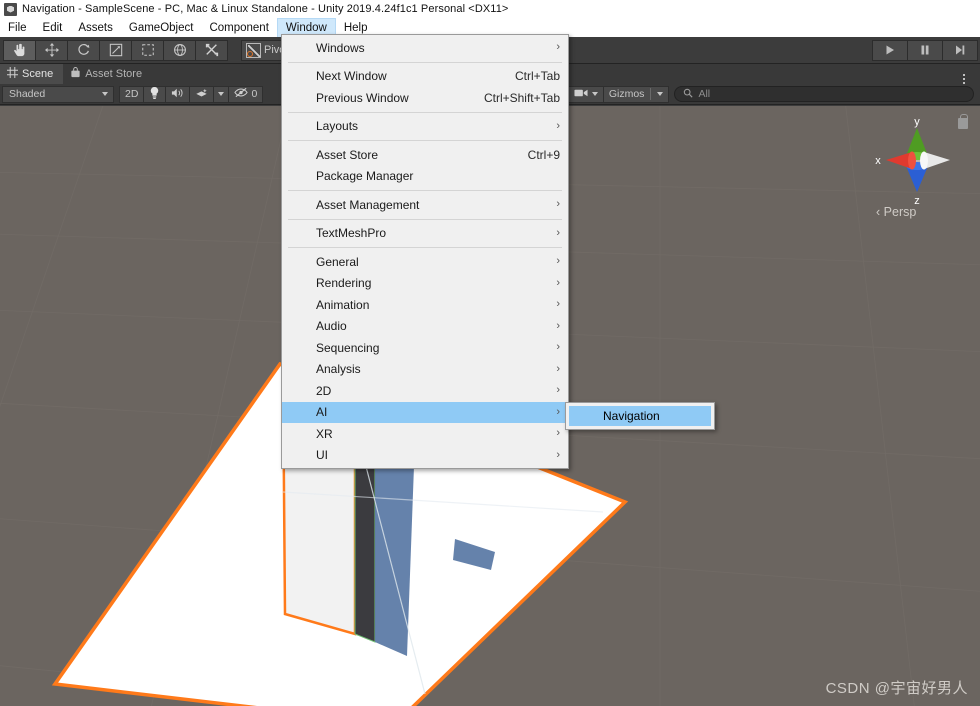  Describe the element at coordinates (362, 97) in the screenshot. I see `menu-item-label: Previous Window` at that location.